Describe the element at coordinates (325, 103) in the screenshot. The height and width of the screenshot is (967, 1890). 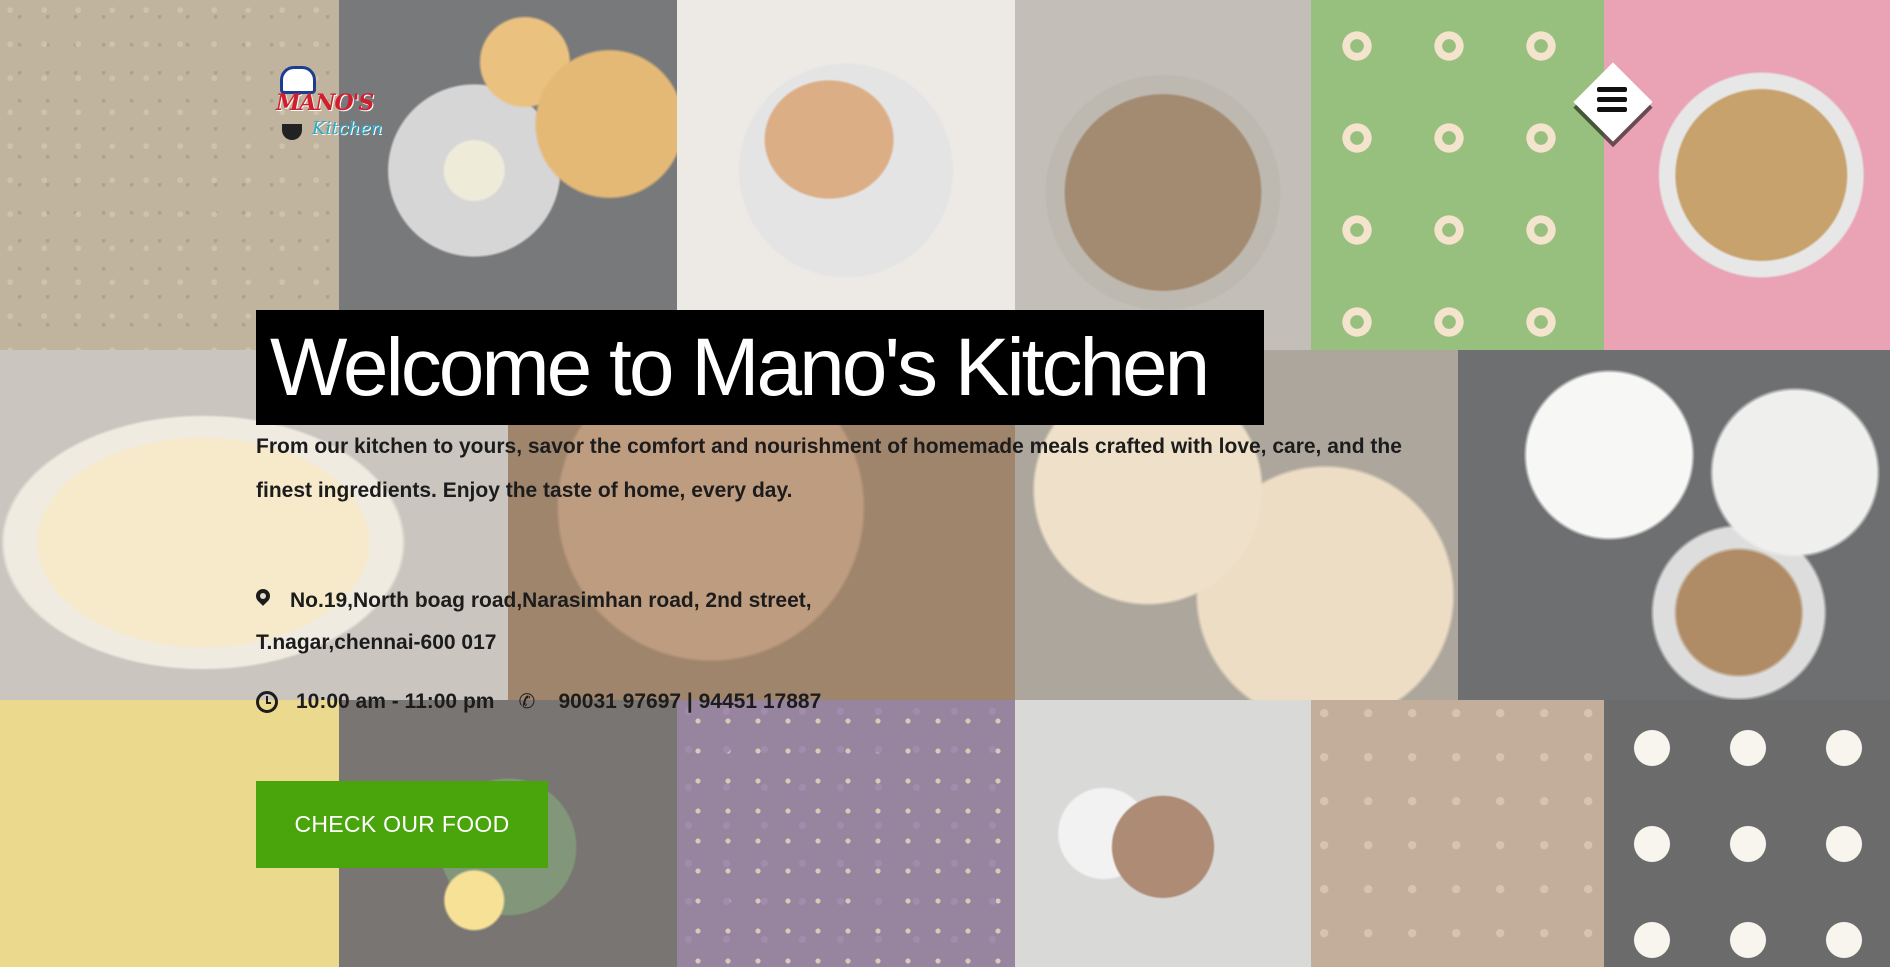
I see `logo-brand-text: MANO'S` at that location.